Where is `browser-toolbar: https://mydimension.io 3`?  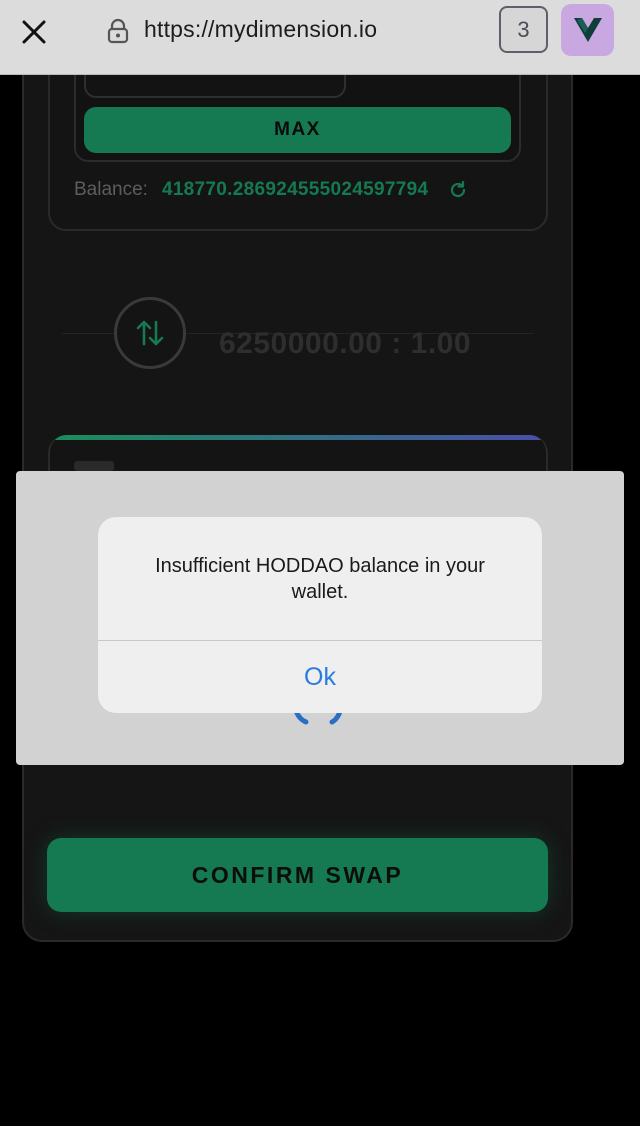 browser-toolbar: https://mydimension.io 3 is located at coordinates (320, 37).